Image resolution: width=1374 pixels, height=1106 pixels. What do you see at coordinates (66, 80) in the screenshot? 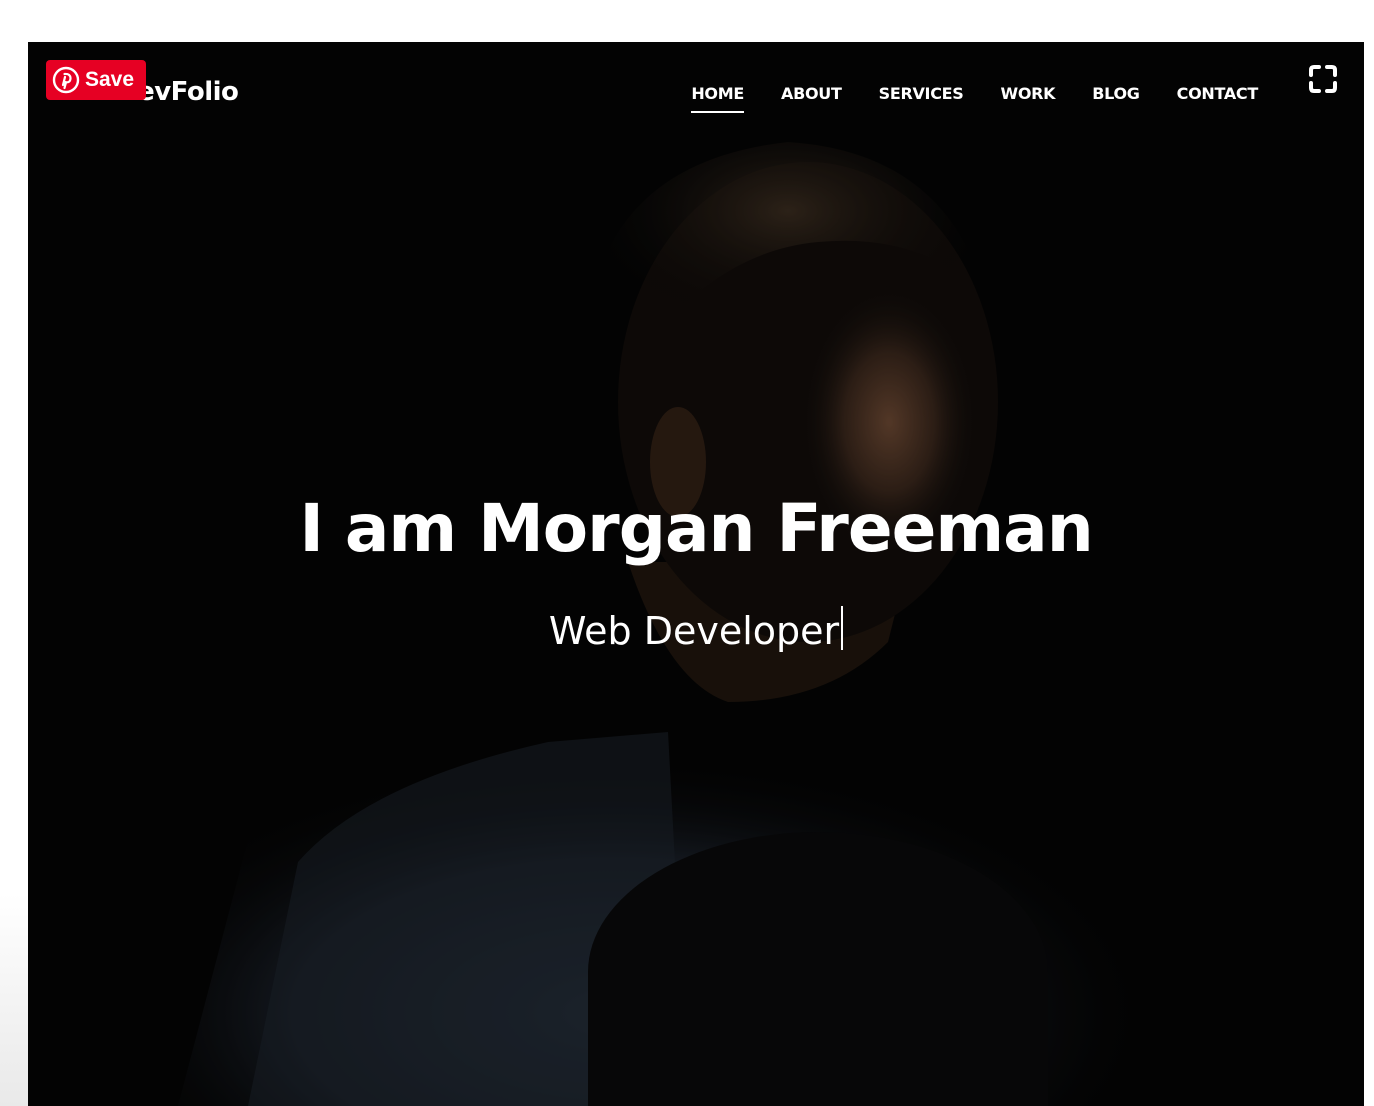
I see `pinterest-icon` at bounding box center [66, 80].